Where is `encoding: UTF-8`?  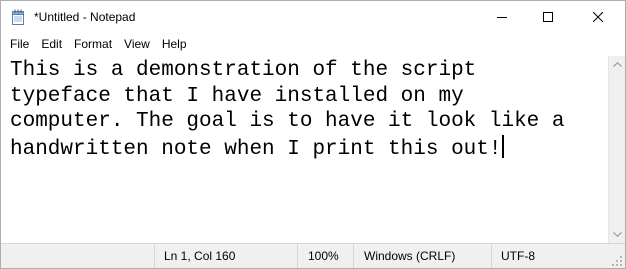 encoding: UTF-8 is located at coordinates (549, 256).